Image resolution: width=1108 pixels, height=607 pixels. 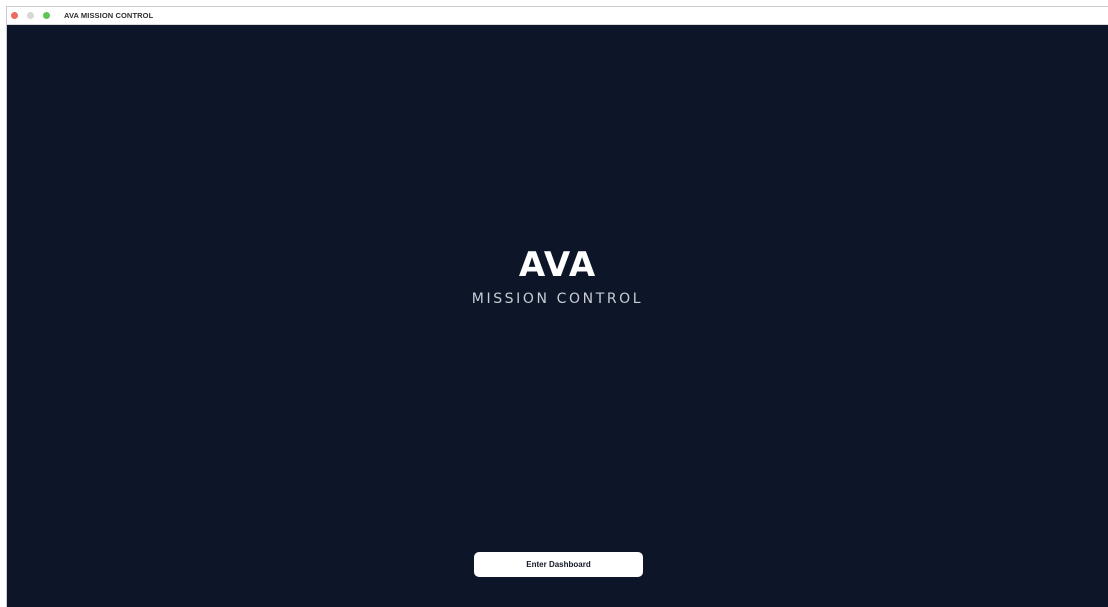 What do you see at coordinates (30, 15) in the screenshot?
I see `minimize-window-button` at bounding box center [30, 15].